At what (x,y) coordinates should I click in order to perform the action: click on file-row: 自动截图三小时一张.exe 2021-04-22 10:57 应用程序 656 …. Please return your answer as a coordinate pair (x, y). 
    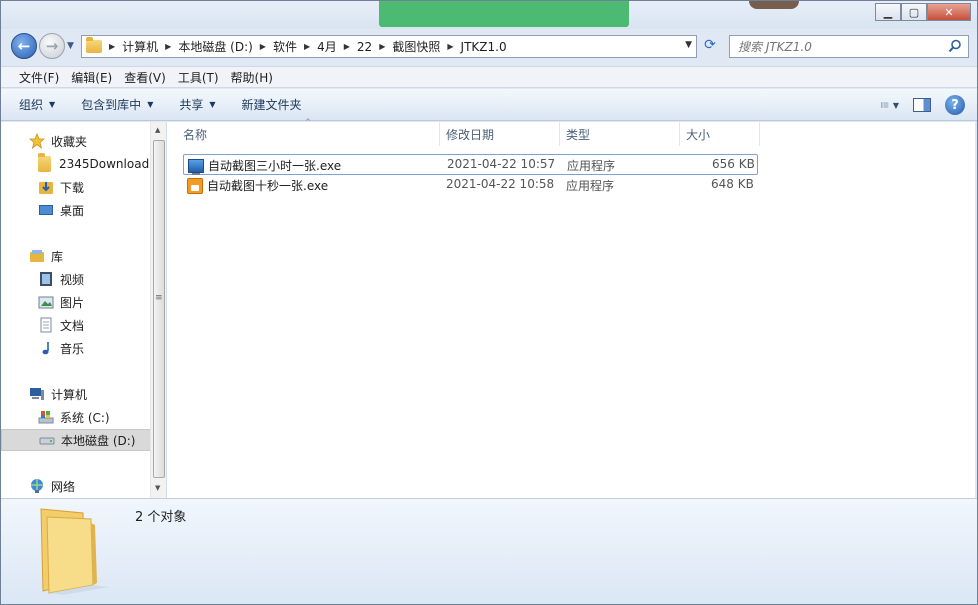
    Looking at the image, I should click on (470, 164).